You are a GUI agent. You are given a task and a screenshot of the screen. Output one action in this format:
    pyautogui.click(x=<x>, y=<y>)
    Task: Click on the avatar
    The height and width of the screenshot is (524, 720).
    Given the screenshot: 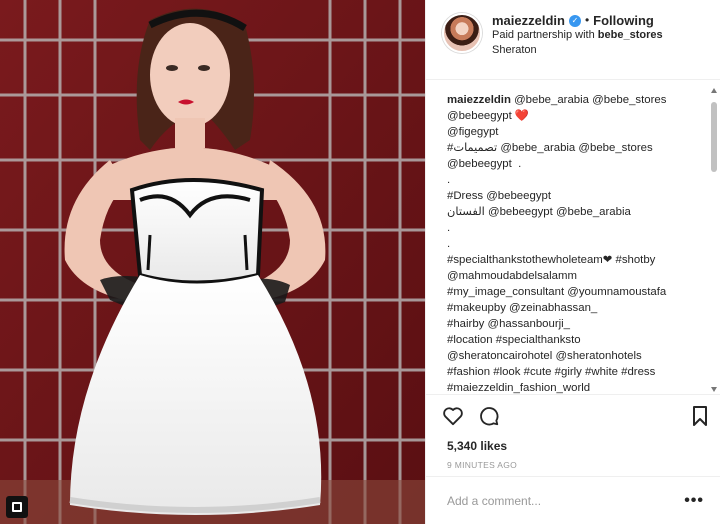 What is the action you would take?
    pyautogui.click(x=462, y=33)
    